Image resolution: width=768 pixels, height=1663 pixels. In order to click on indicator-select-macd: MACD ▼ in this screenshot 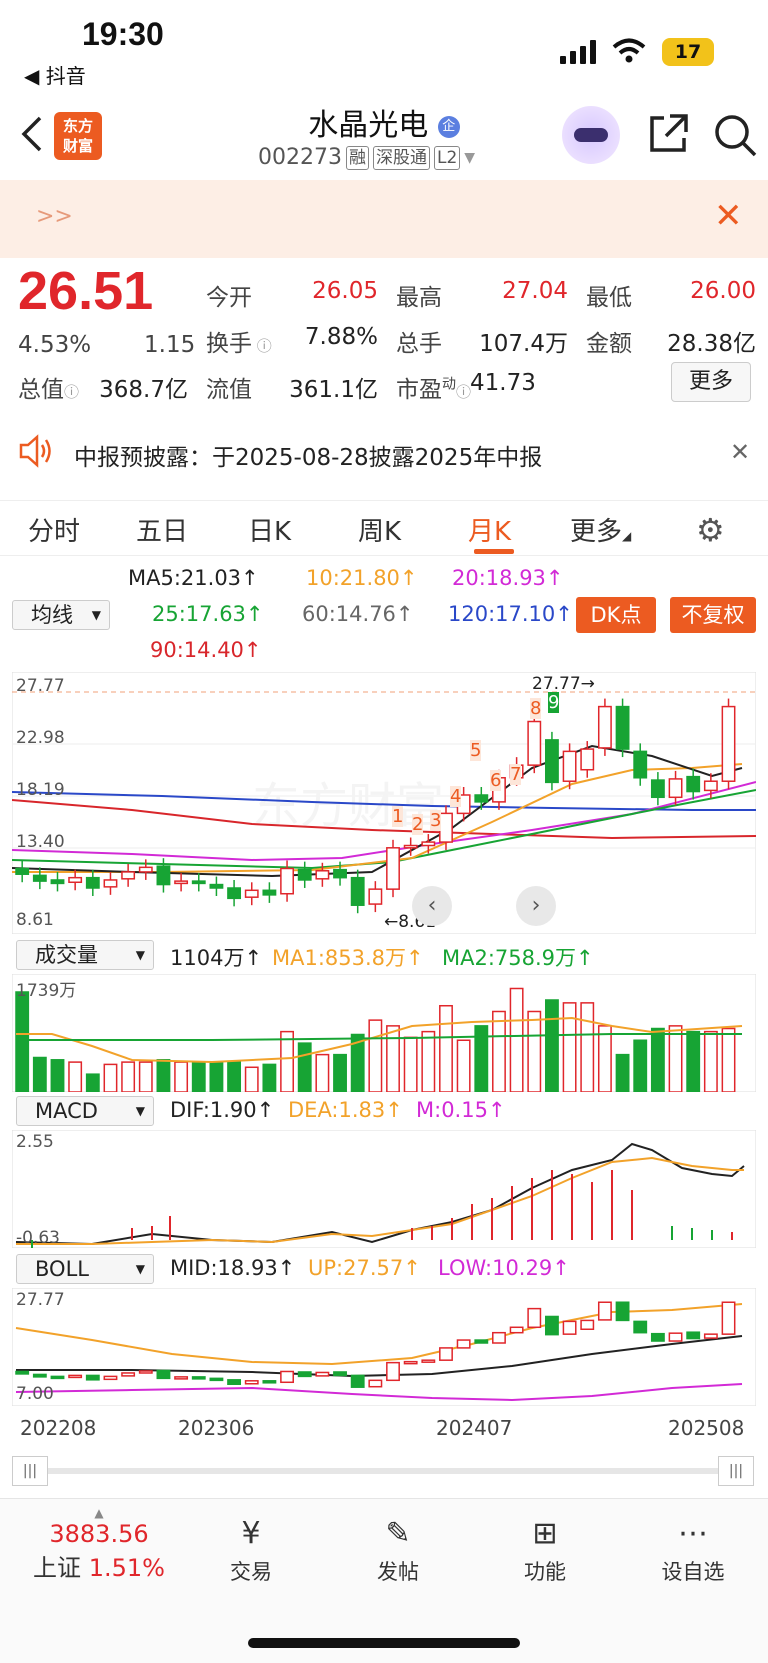, I will do `click(85, 1111)`.